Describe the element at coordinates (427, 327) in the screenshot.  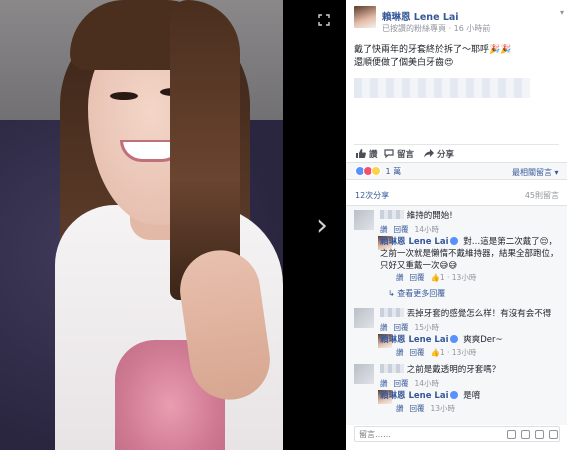
I see `comment-time: 15小時` at that location.